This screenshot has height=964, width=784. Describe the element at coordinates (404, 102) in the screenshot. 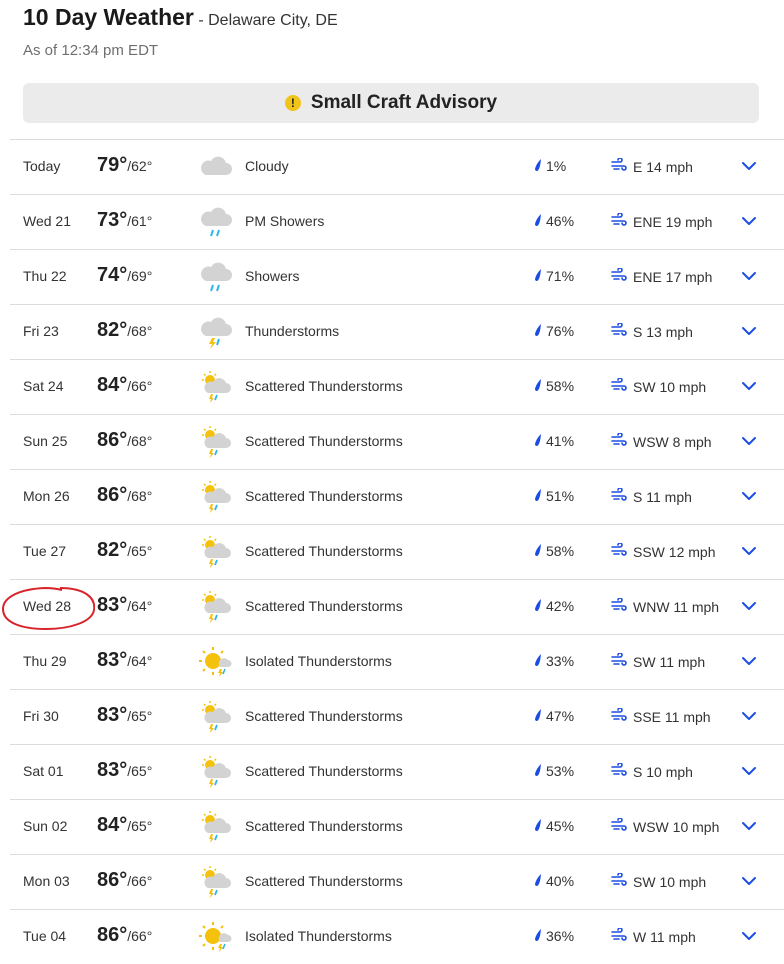

I see `advisory-label: Small Craft Advisory` at that location.